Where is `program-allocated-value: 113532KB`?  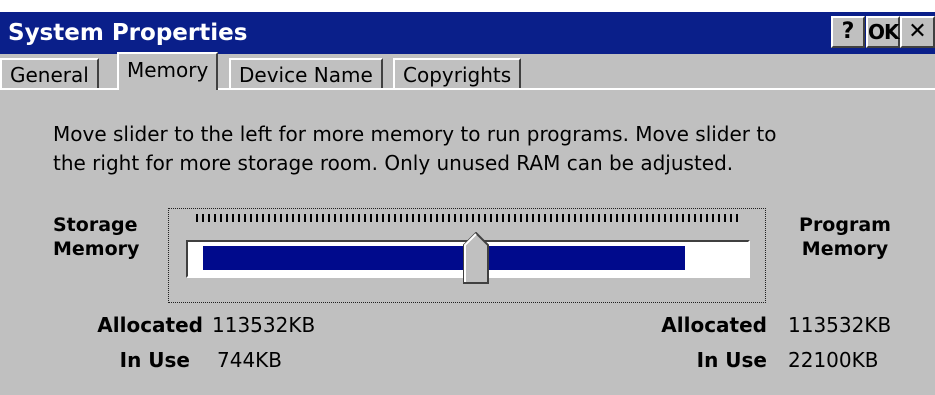 program-allocated-value: 113532KB is located at coordinates (840, 325).